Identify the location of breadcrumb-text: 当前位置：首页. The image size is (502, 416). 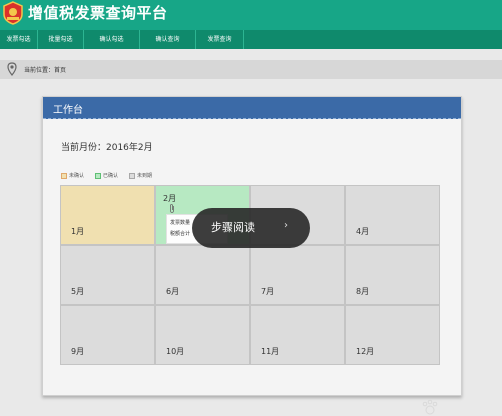
(45, 70).